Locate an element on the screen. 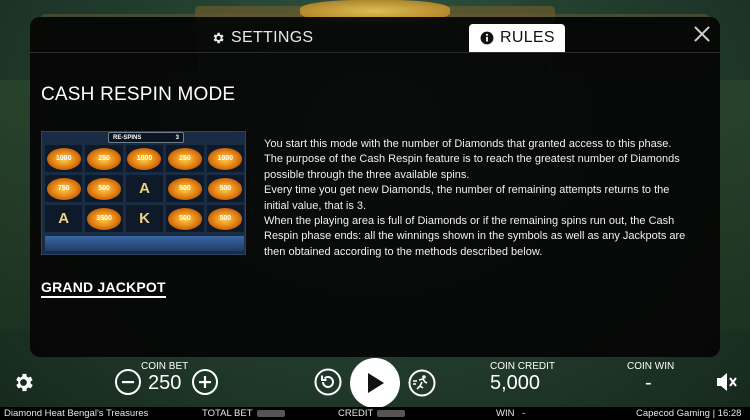 The height and width of the screenshot is (420, 750). tab-rules-label: RULES is located at coordinates (527, 37).